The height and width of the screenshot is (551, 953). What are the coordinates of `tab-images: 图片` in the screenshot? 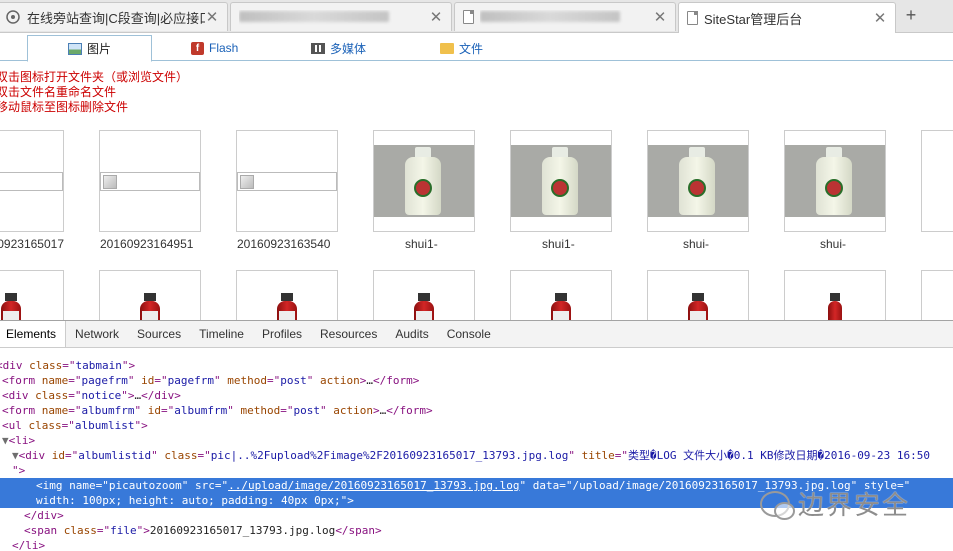 It's located at (90, 48).